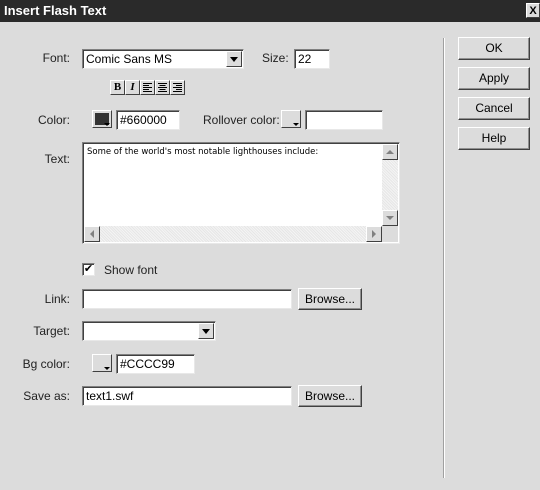 This screenshot has height=490, width=540. What do you see at coordinates (533, 10) in the screenshot?
I see `close-icon: X` at bounding box center [533, 10].